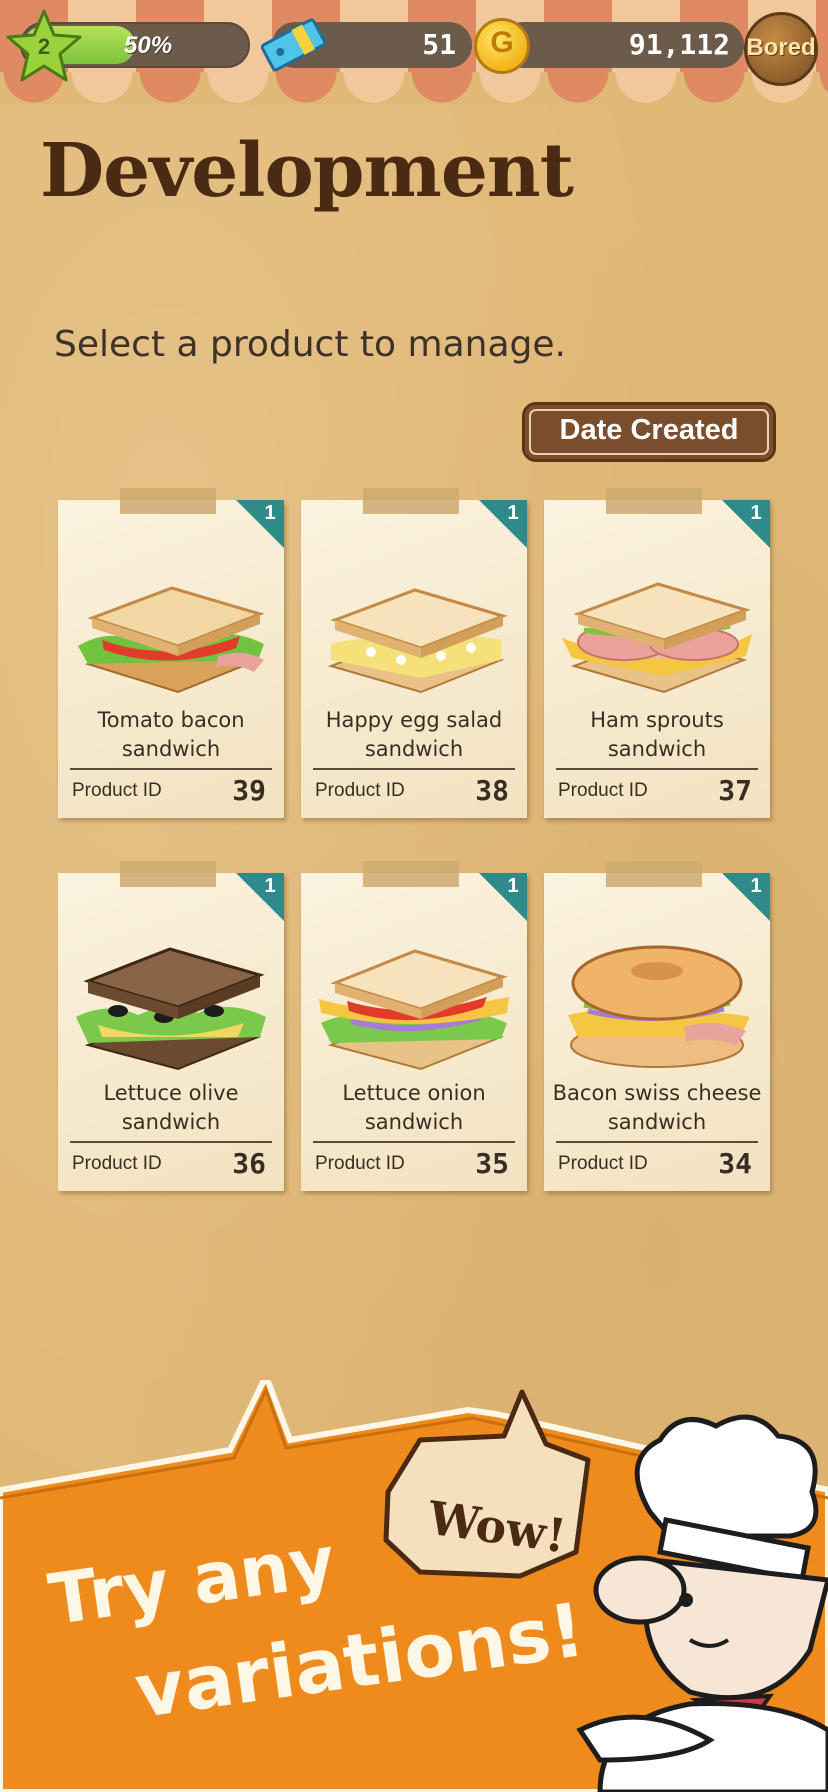  I want to click on bacon-swiss-cheese-sandwich-image, so click(659, 1006).